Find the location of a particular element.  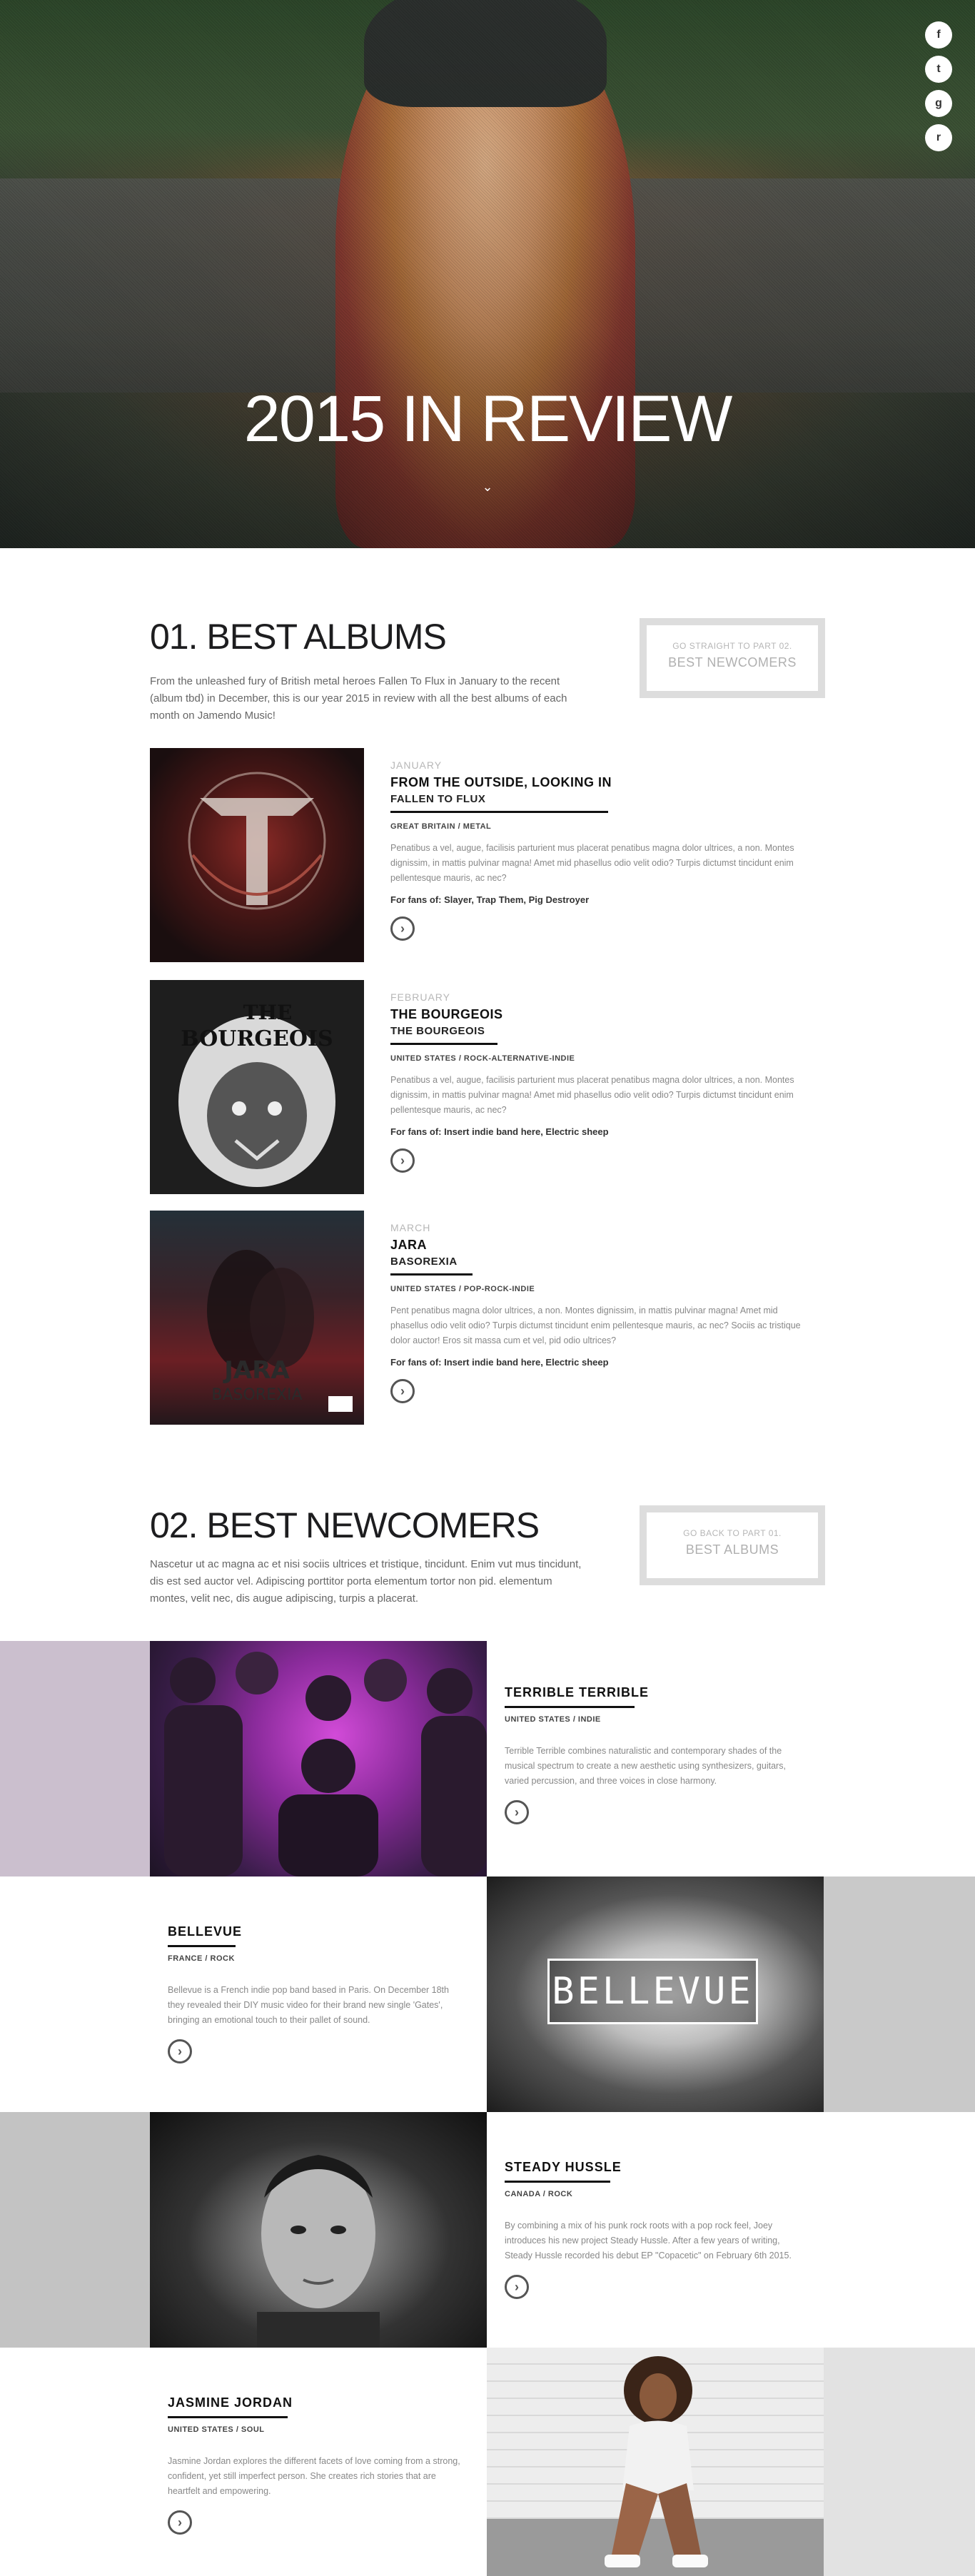

album-cover is located at coordinates (257, 855).